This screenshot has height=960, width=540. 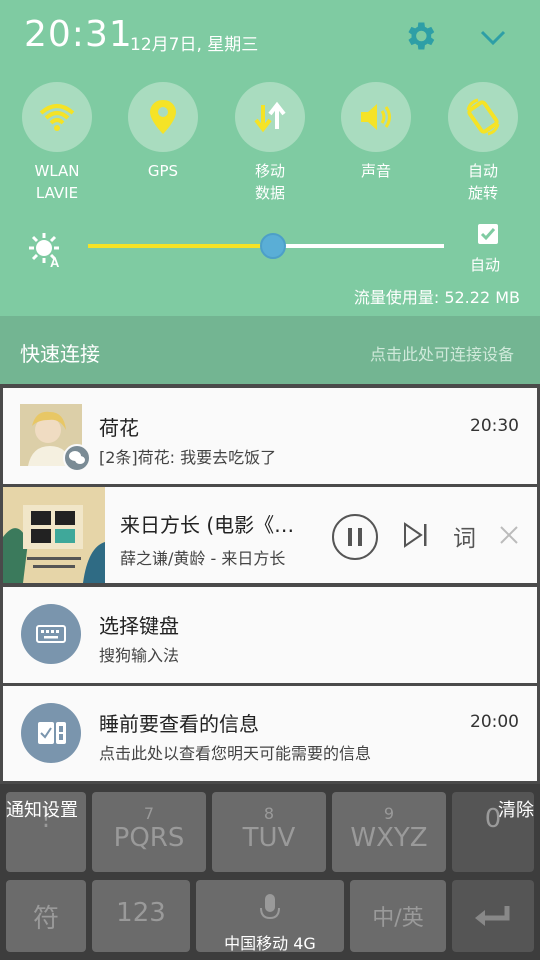 What do you see at coordinates (269, 832) in the screenshot?
I see `keyboard-key: 8 TUV` at bounding box center [269, 832].